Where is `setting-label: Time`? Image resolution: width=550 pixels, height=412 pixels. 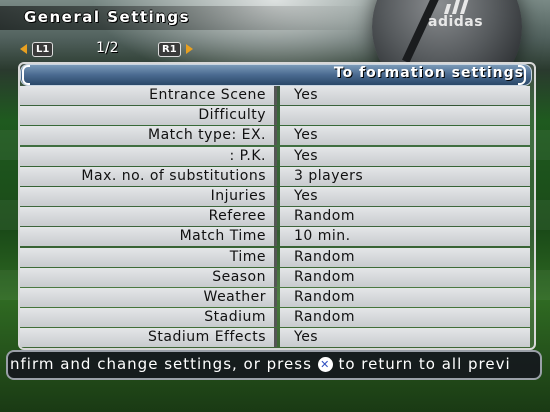
setting-label: Time is located at coordinates (147, 257).